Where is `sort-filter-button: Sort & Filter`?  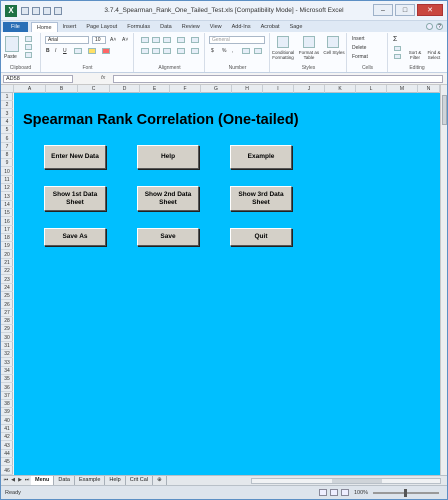
sort-filter-button: Sort & Filter is located at coordinates (415, 55).